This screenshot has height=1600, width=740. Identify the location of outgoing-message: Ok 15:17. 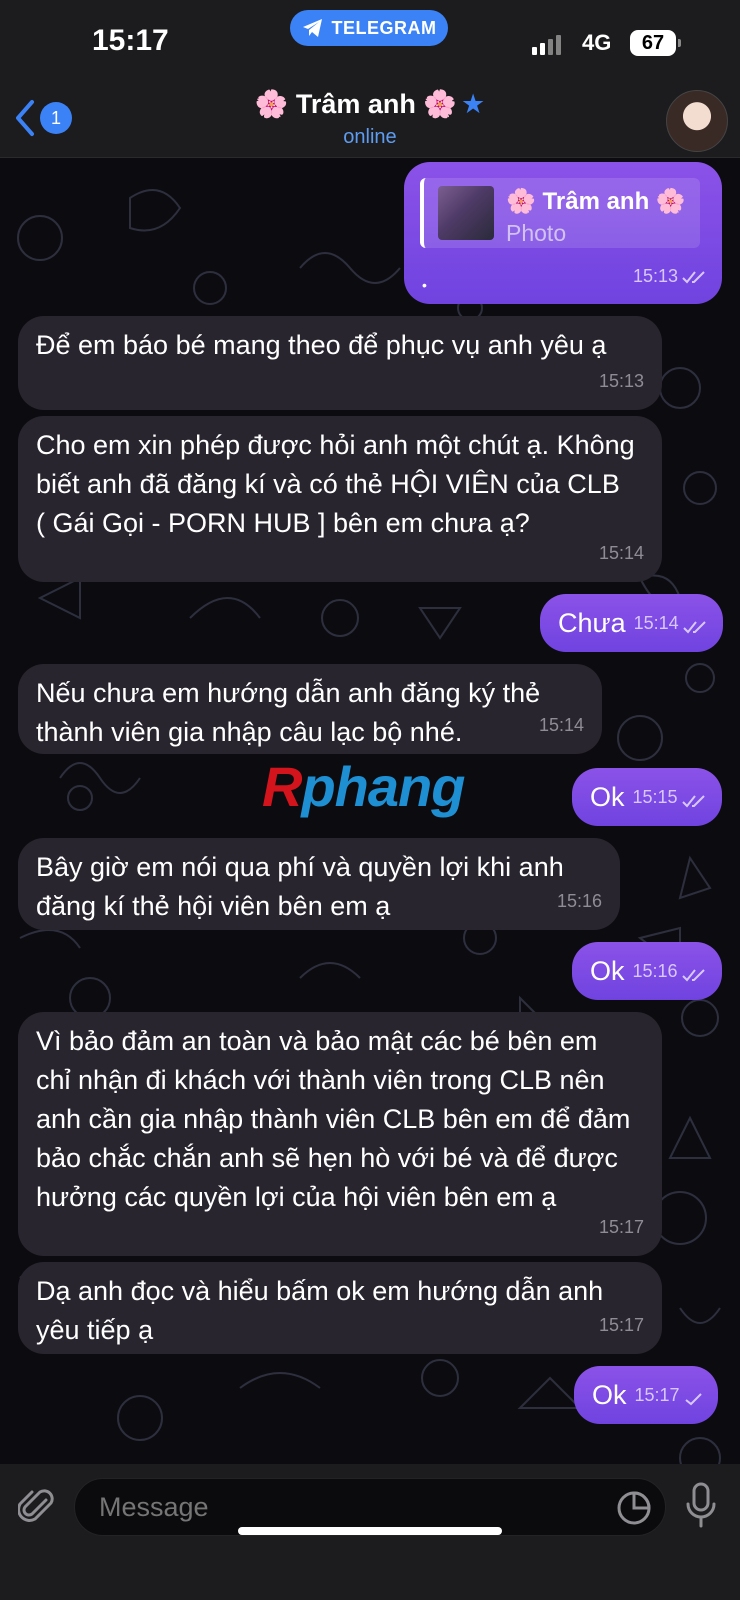
(646, 1395).